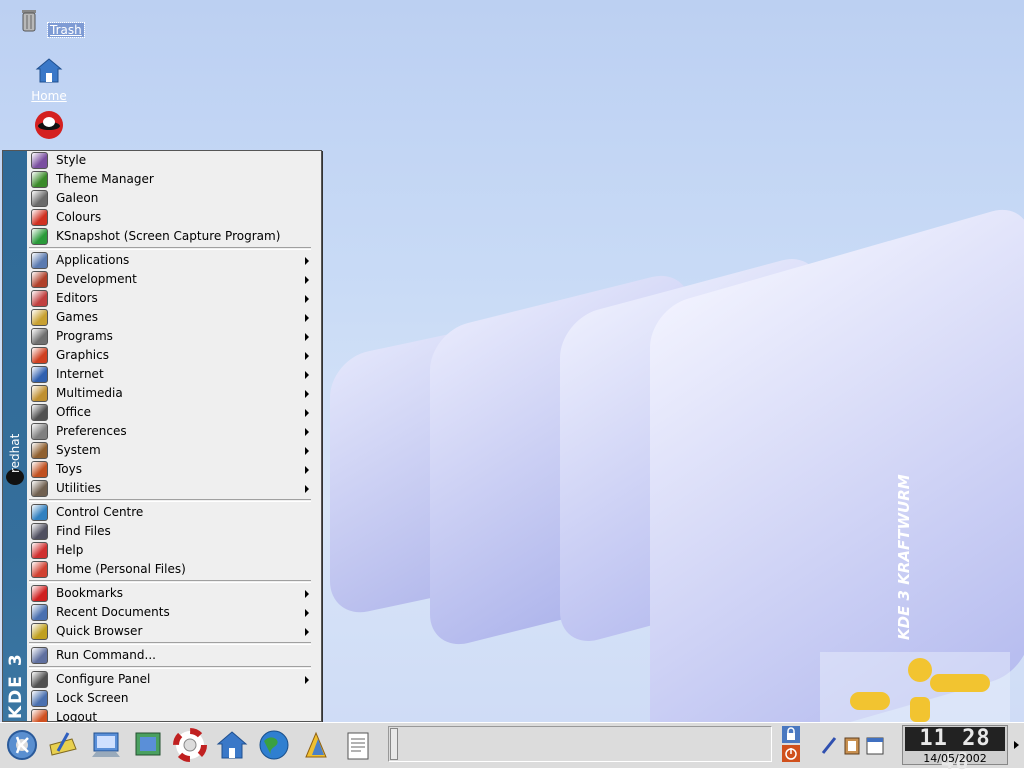 The image size is (1024, 775). Describe the element at coordinates (580, 744) in the screenshot. I see `taskbar-area` at that location.